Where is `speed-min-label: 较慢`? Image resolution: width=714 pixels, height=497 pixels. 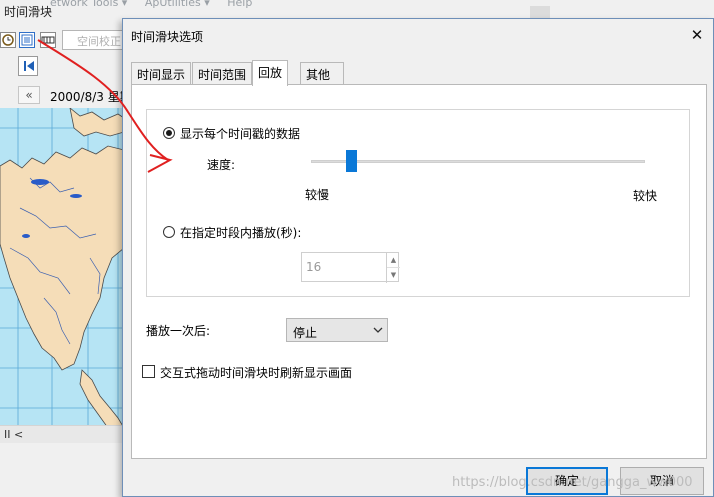 speed-min-label: 较慢 is located at coordinates (317, 195).